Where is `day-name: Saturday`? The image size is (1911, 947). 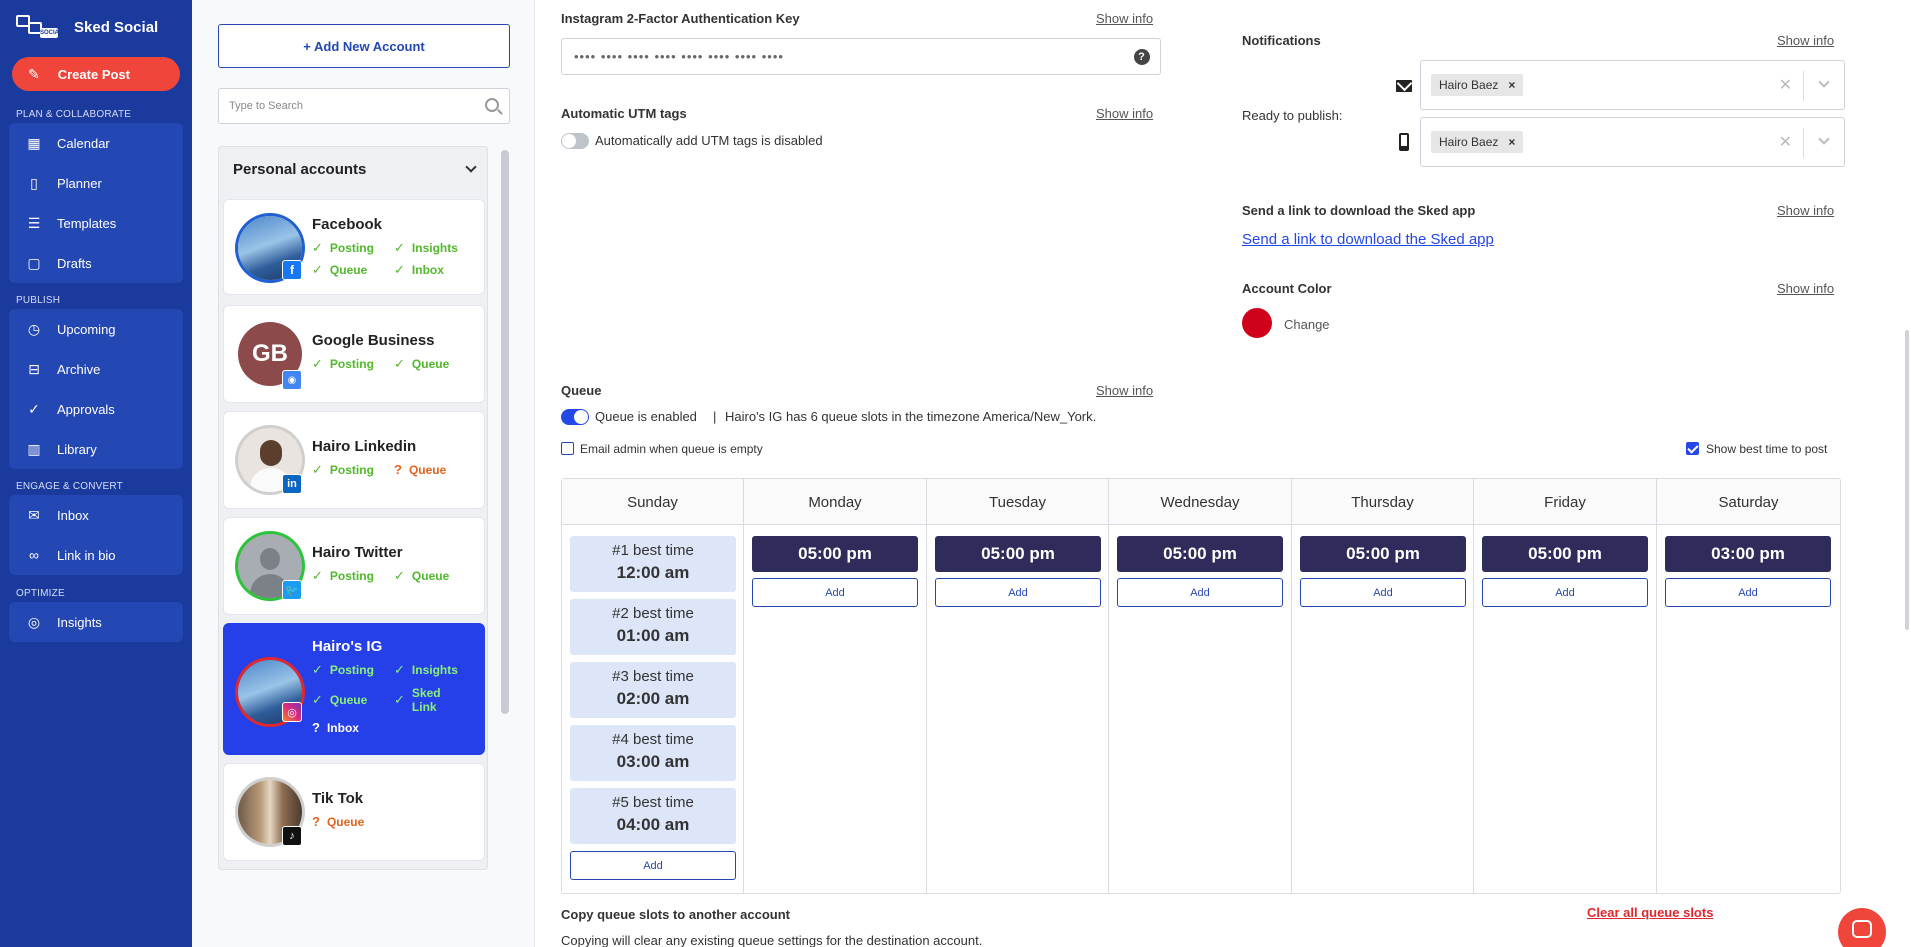
day-name: Saturday is located at coordinates (1748, 502).